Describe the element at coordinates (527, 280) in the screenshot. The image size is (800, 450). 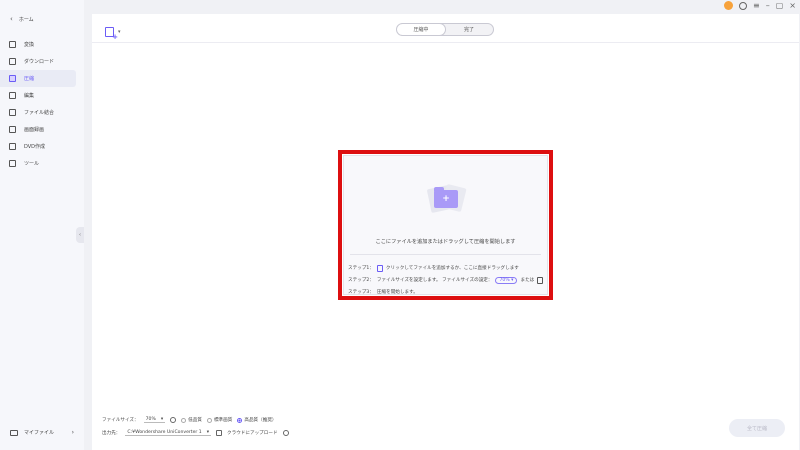
I see `step-2-or: または` at that location.